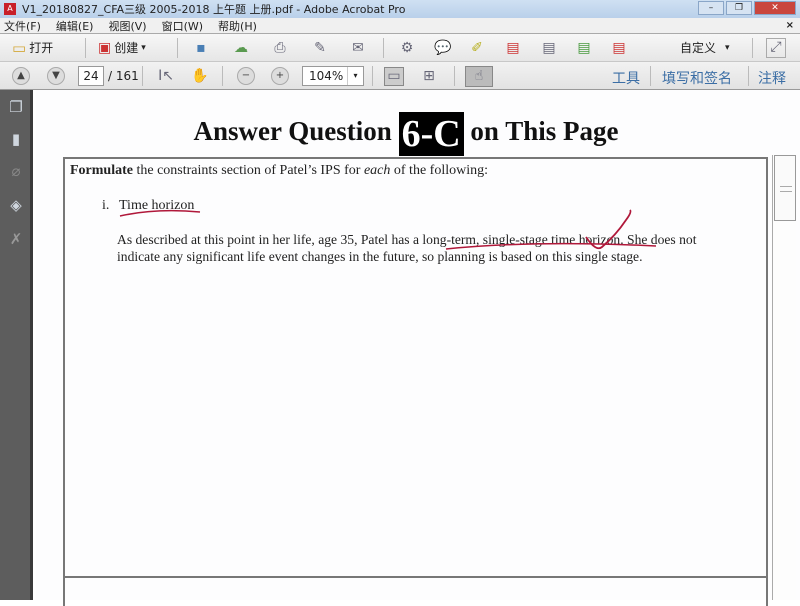  I want to click on acrobat-icon: A, so click(10, 9).